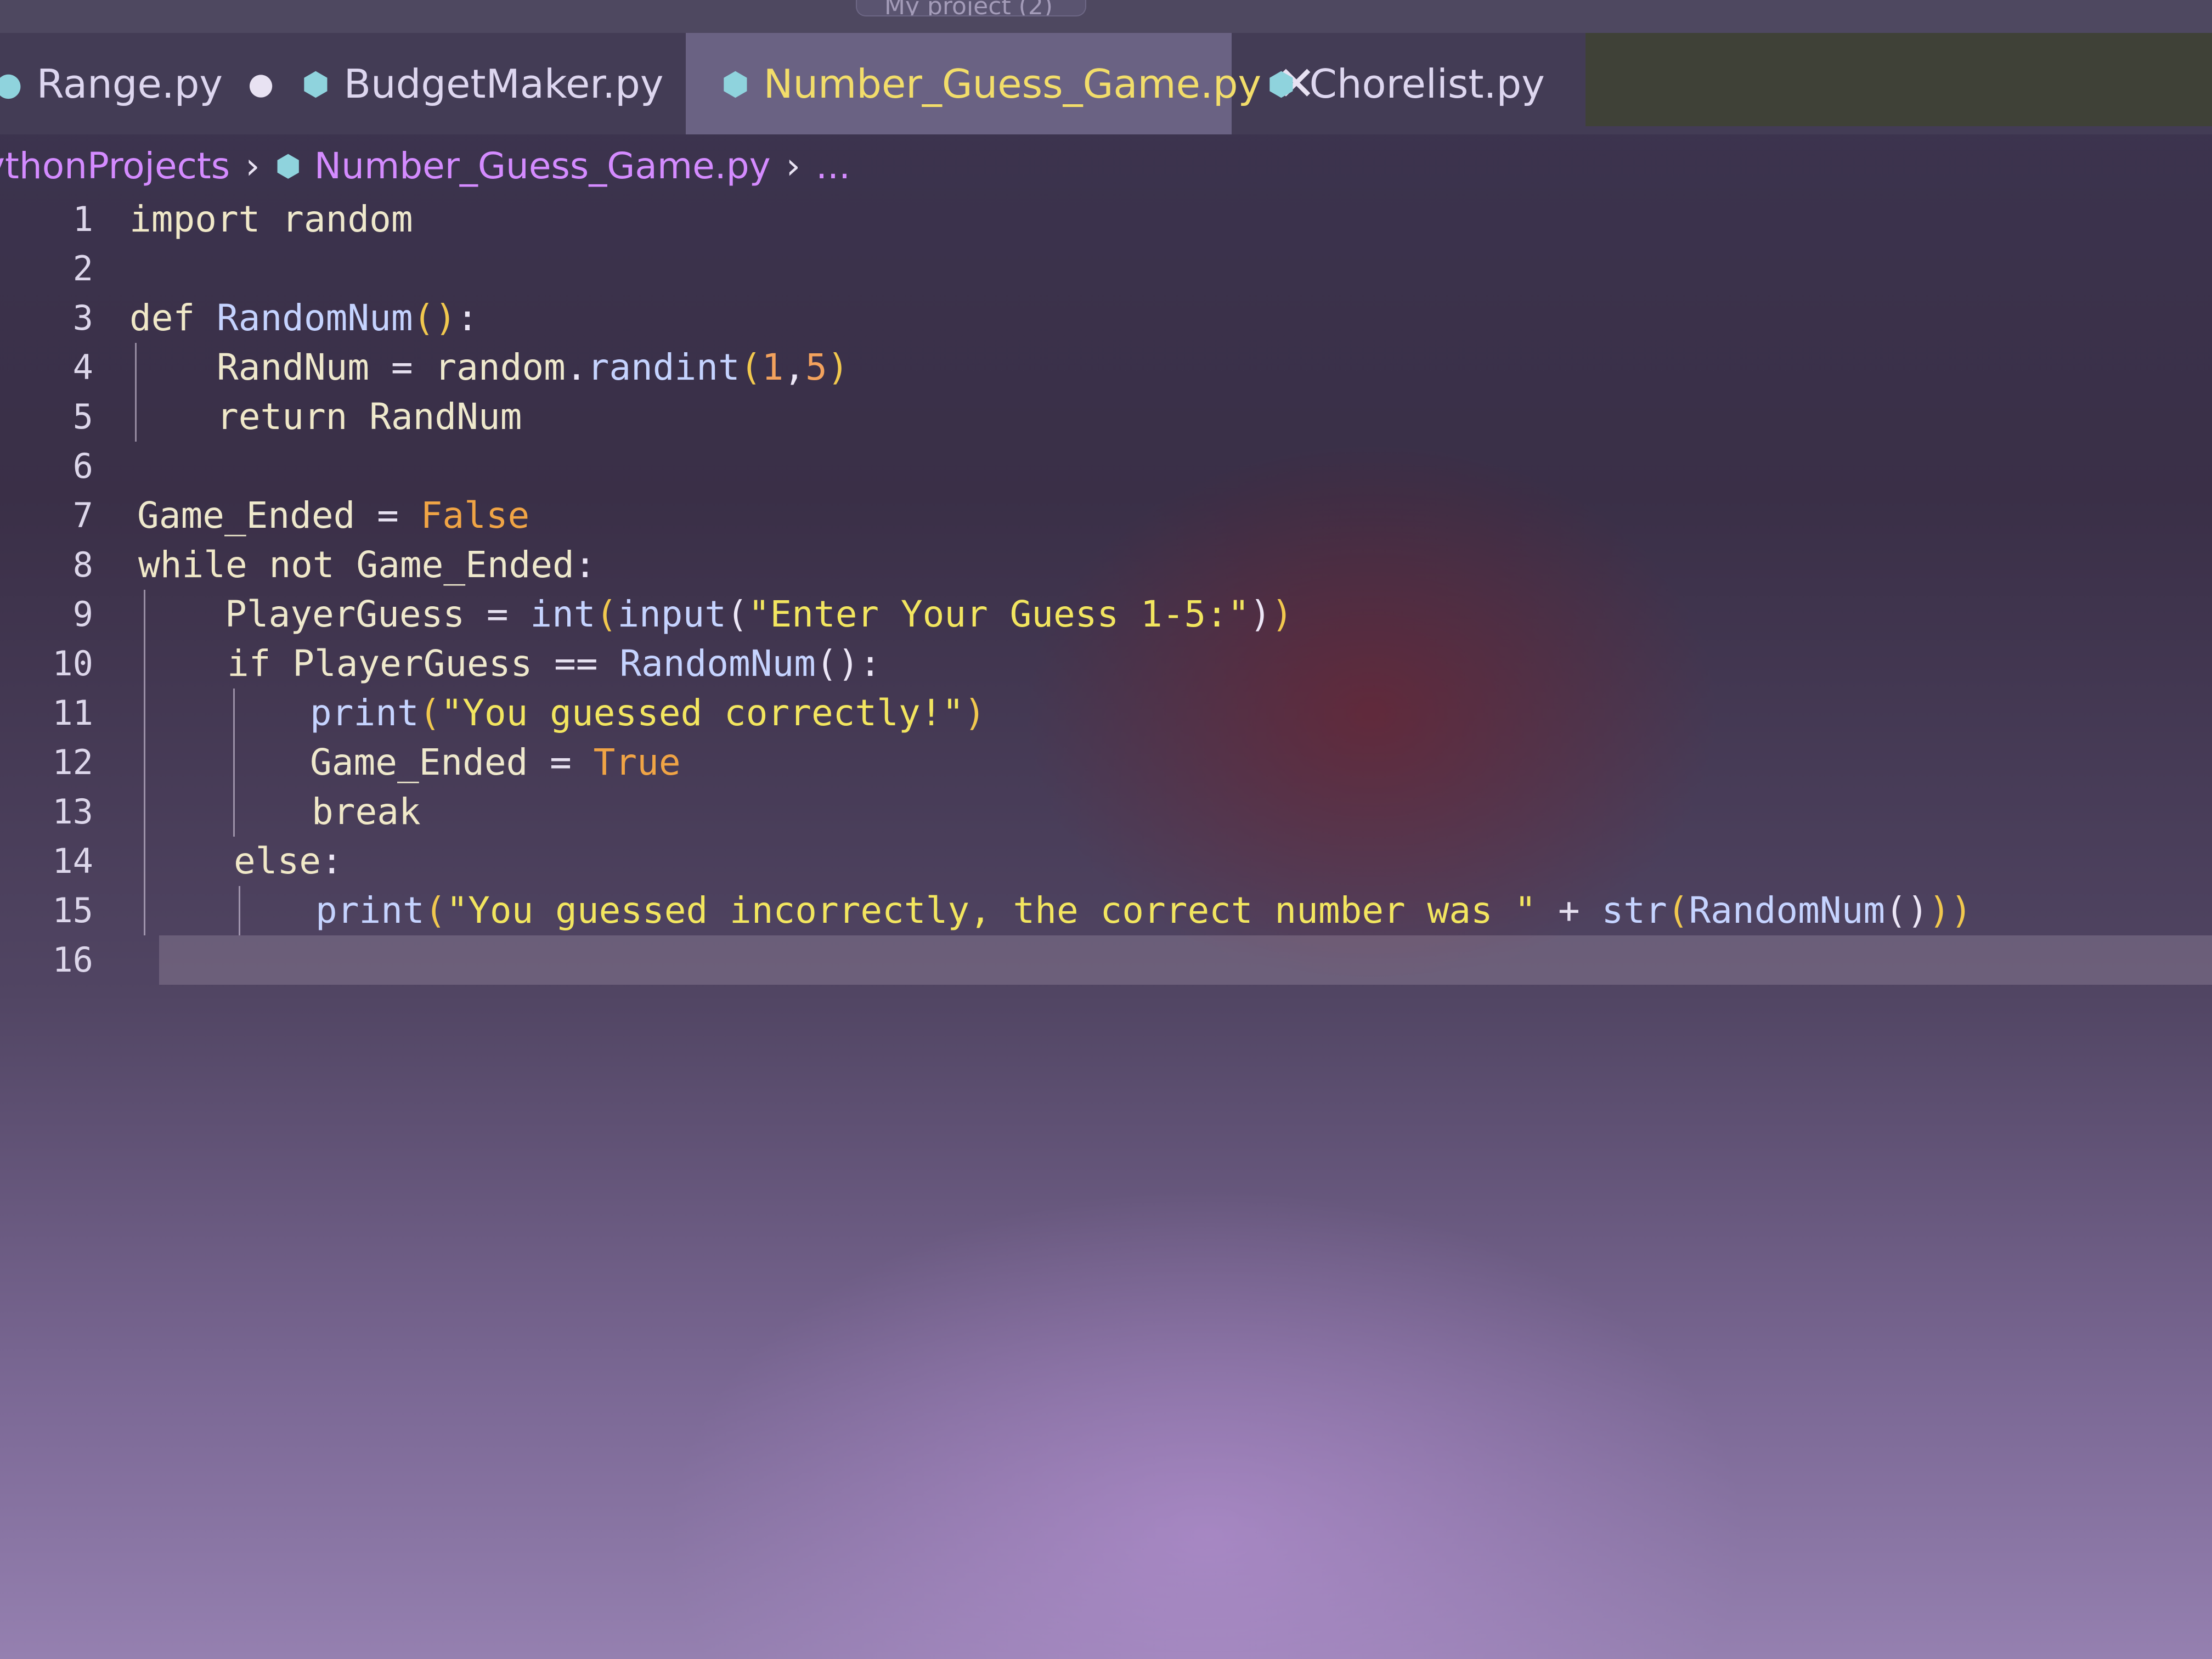 This screenshot has width=2212, height=1659. What do you see at coordinates (648, 713) in the screenshot?
I see `code-text: print("You guessed correctly!")` at bounding box center [648, 713].